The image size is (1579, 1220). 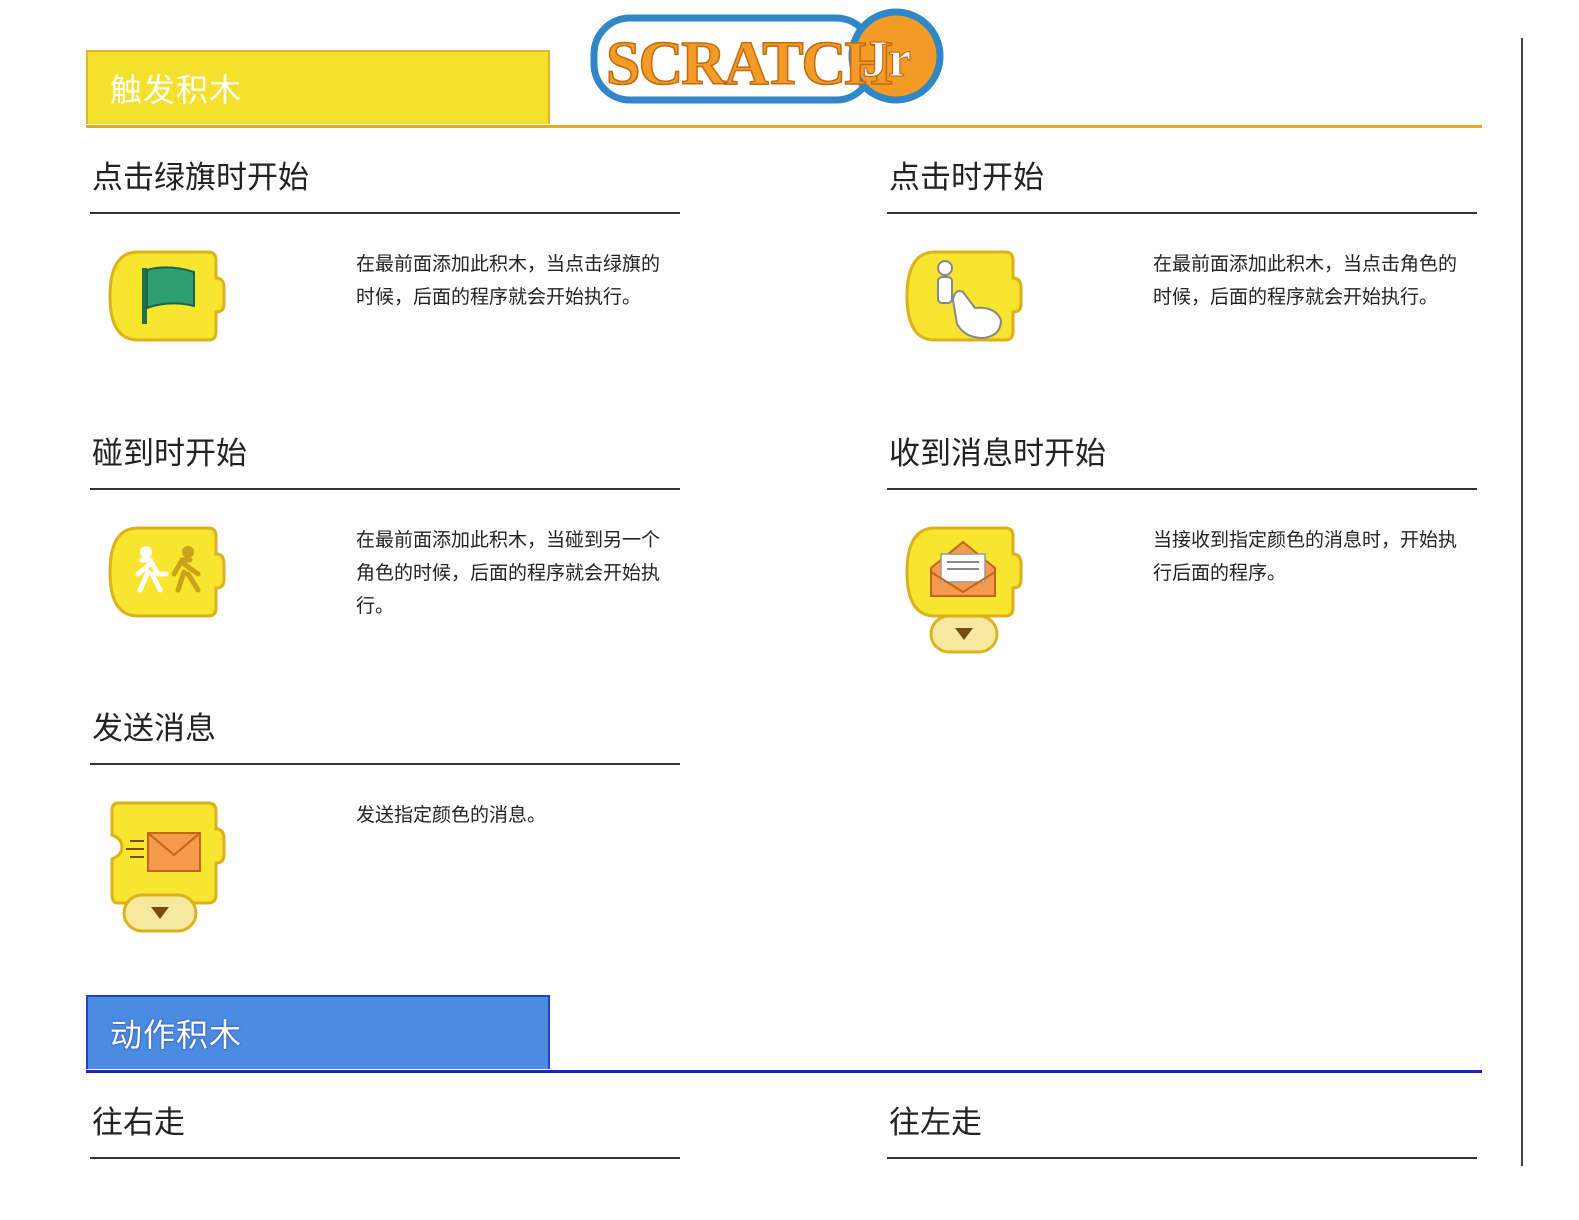 What do you see at coordinates (935, 1123) in the screenshot?
I see `block-title: 往左走` at bounding box center [935, 1123].